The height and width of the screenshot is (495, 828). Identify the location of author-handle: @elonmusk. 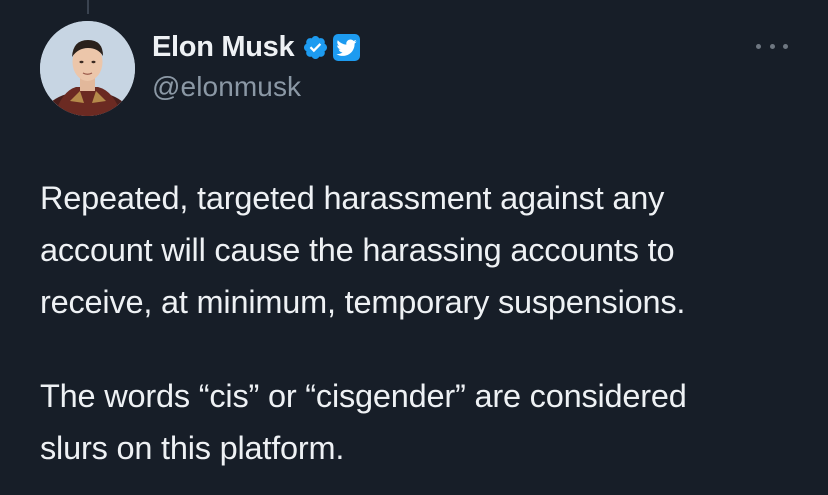
(432, 87).